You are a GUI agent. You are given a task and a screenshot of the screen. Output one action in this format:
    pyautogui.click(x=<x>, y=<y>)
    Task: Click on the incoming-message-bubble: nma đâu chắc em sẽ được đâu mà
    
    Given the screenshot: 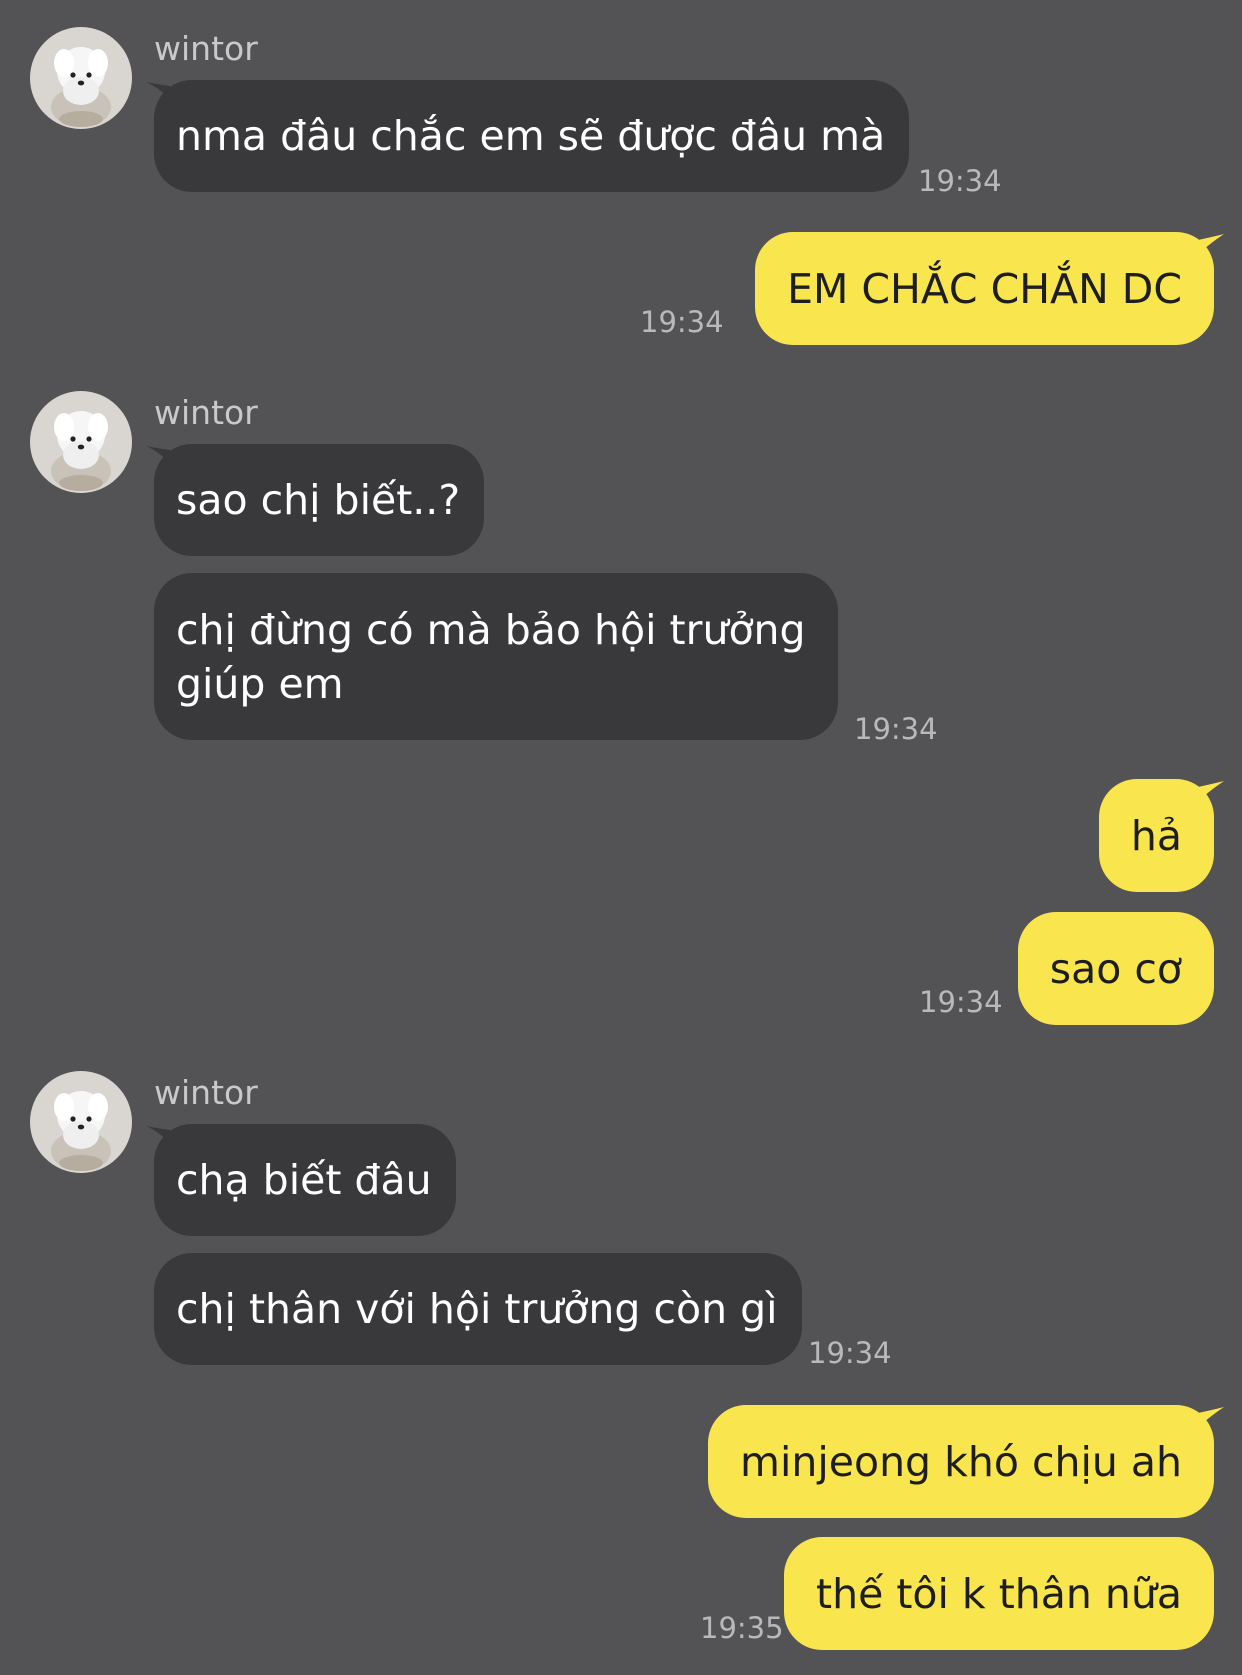 What is the action you would take?
    pyautogui.click(x=532, y=136)
    